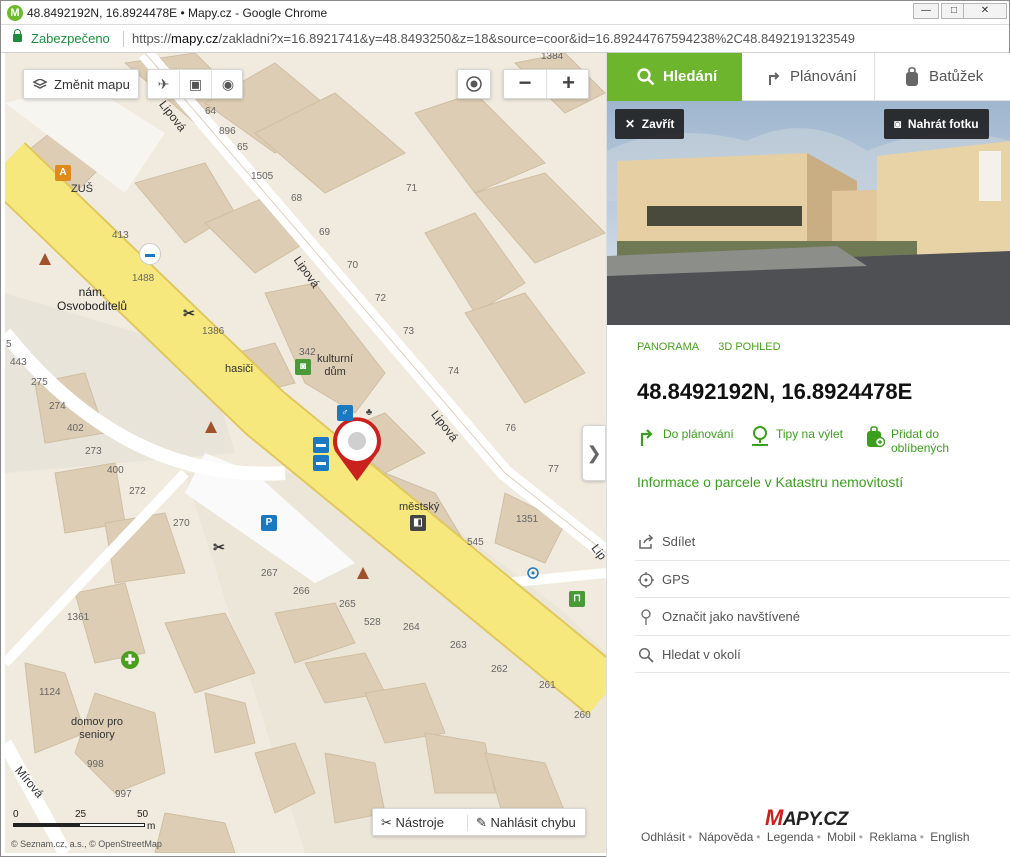 The image size is (1010, 857). What do you see at coordinates (196, 84) in the screenshot?
I see `cube-icon: ▣` at bounding box center [196, 84].